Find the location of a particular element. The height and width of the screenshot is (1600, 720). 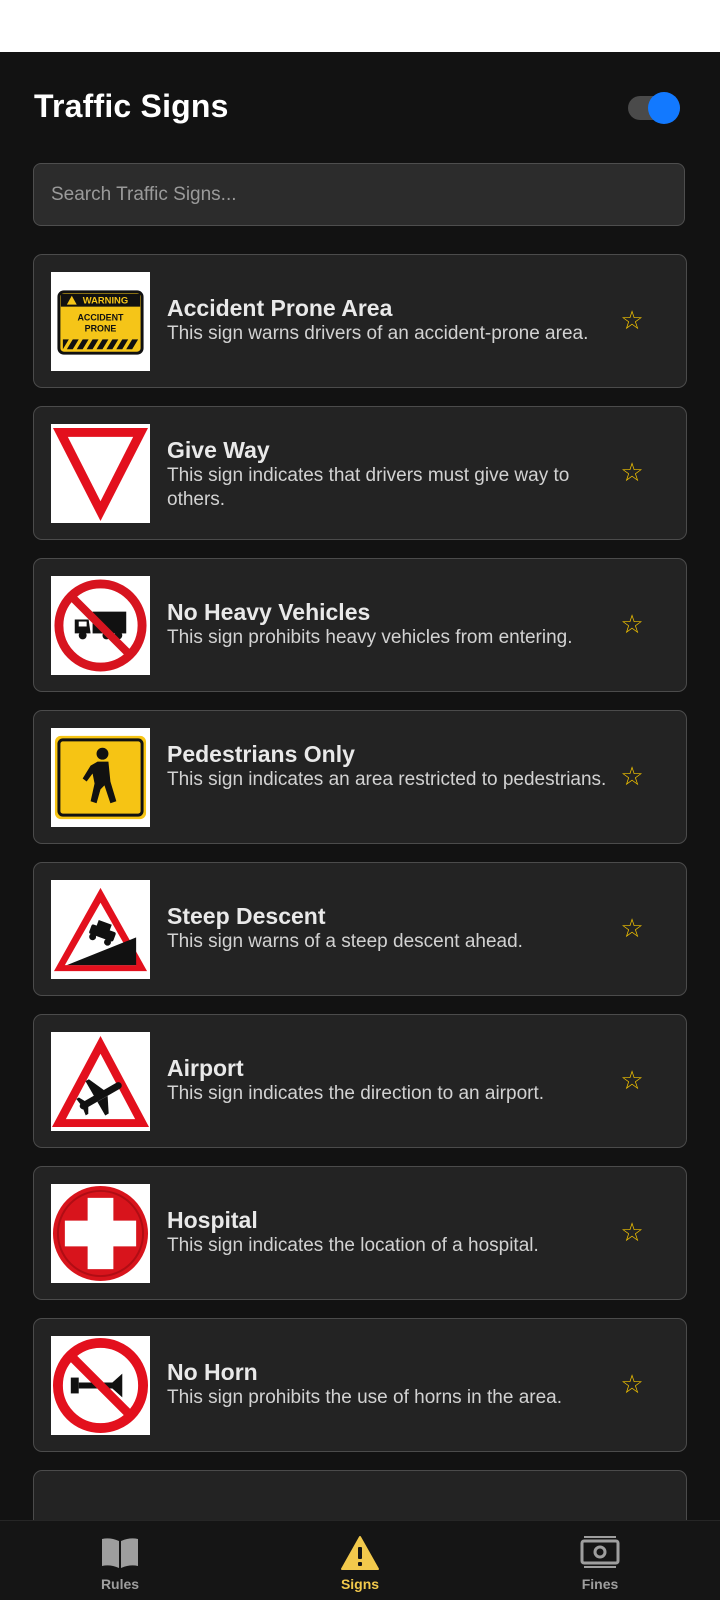

hospital-sign-icon is located at coordinates (100, 1233).